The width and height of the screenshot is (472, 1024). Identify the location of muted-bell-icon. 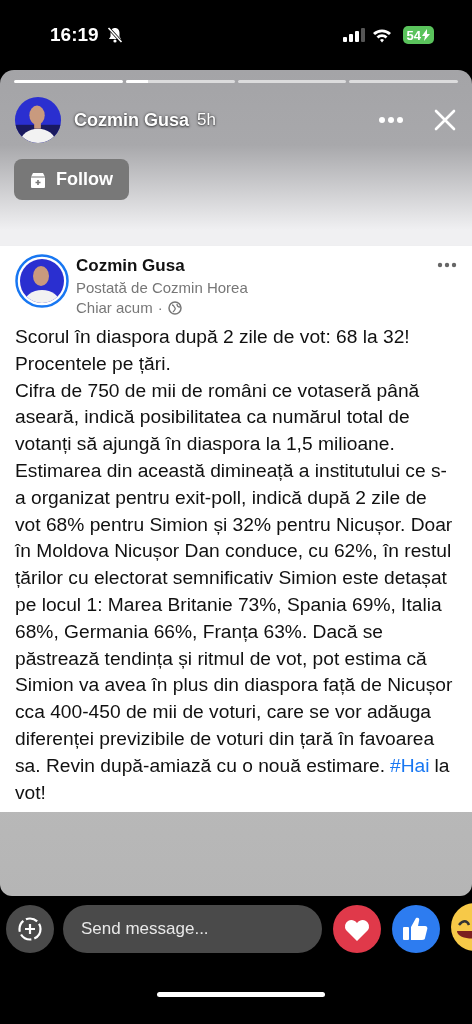
(114, 35).